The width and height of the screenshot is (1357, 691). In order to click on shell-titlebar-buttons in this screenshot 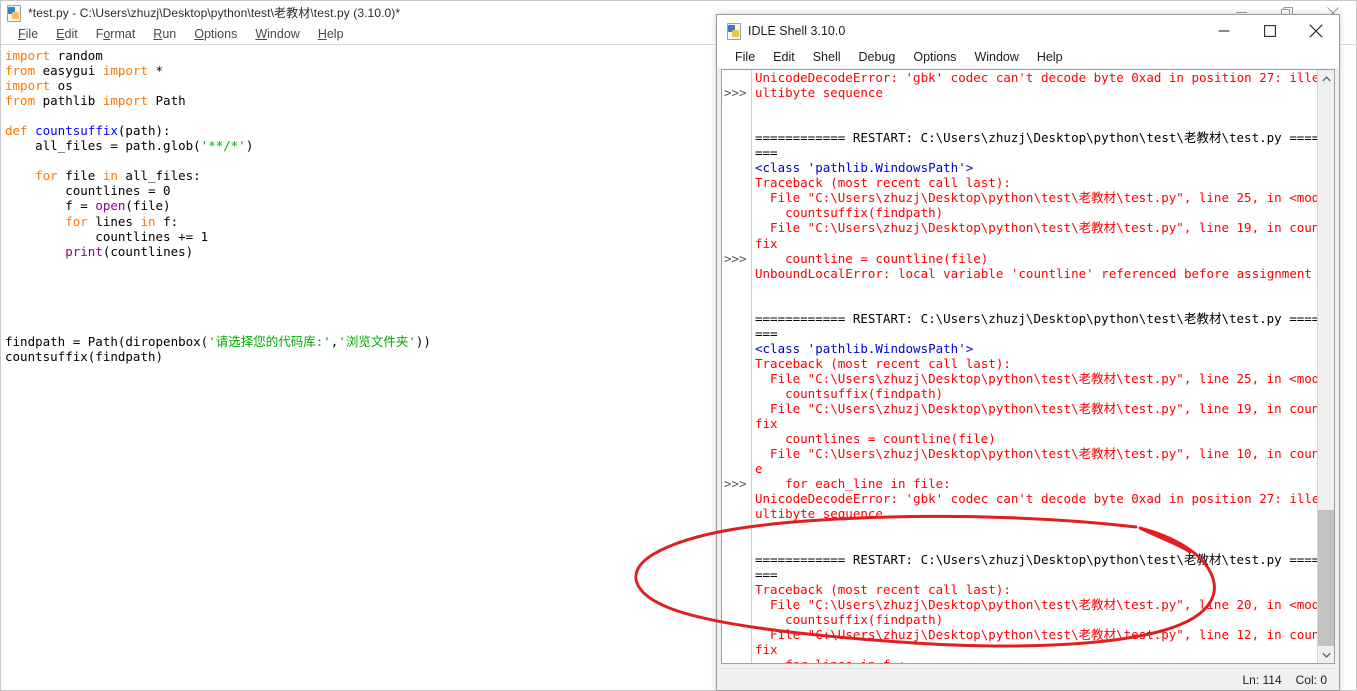, I will do `click(1270, 30)`.